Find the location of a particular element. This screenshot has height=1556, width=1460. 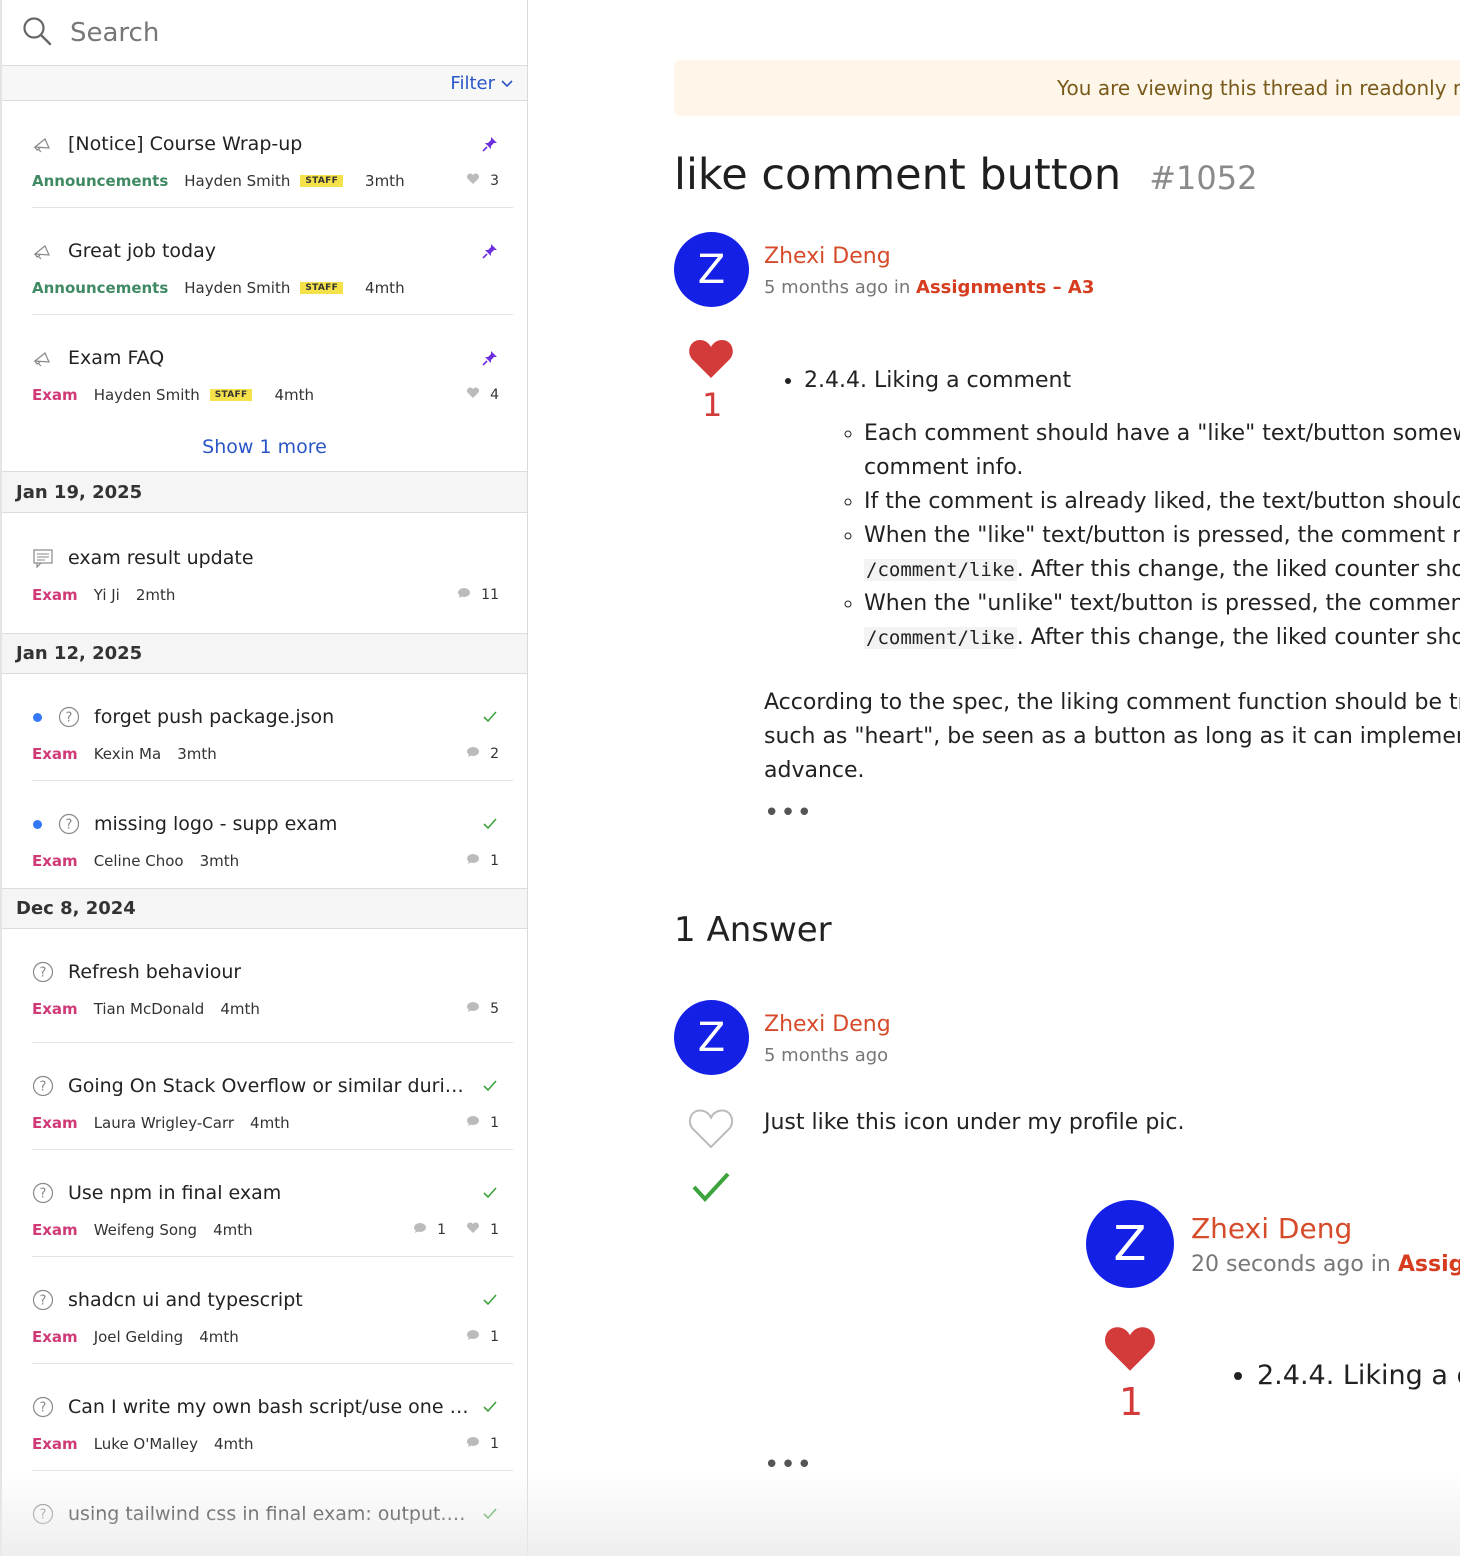

show-more-link: Show 1 more is located at coordinates (264, 447).